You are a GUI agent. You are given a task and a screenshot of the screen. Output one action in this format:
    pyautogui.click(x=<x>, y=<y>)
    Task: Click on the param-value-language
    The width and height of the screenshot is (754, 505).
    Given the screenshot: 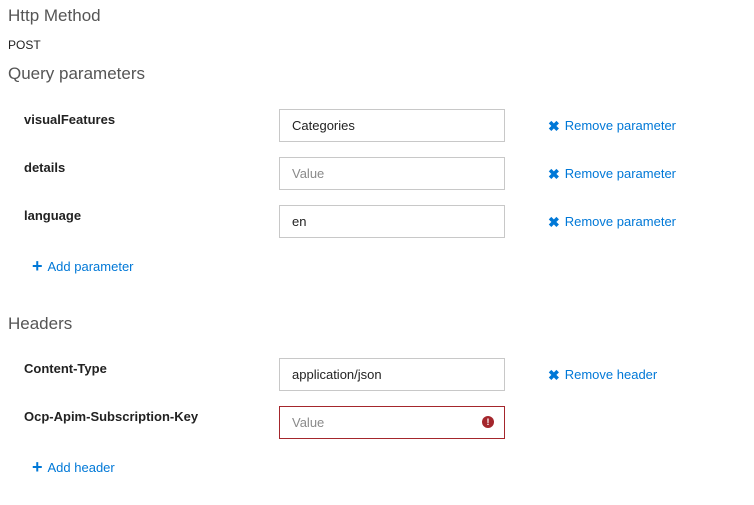 What is the action you would take?
    pyautogui.click(x=392, y=221)
    